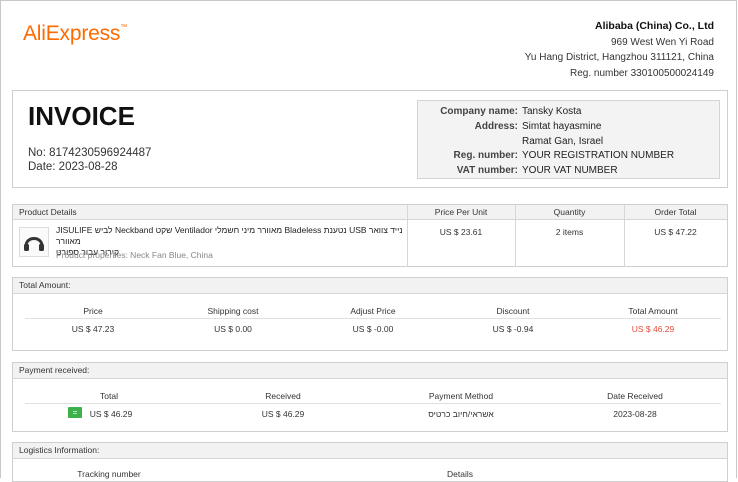 This screenshot has height=482, width=738. I want to click on invoice-number: No: 8174230596924487, so click(90, 153).